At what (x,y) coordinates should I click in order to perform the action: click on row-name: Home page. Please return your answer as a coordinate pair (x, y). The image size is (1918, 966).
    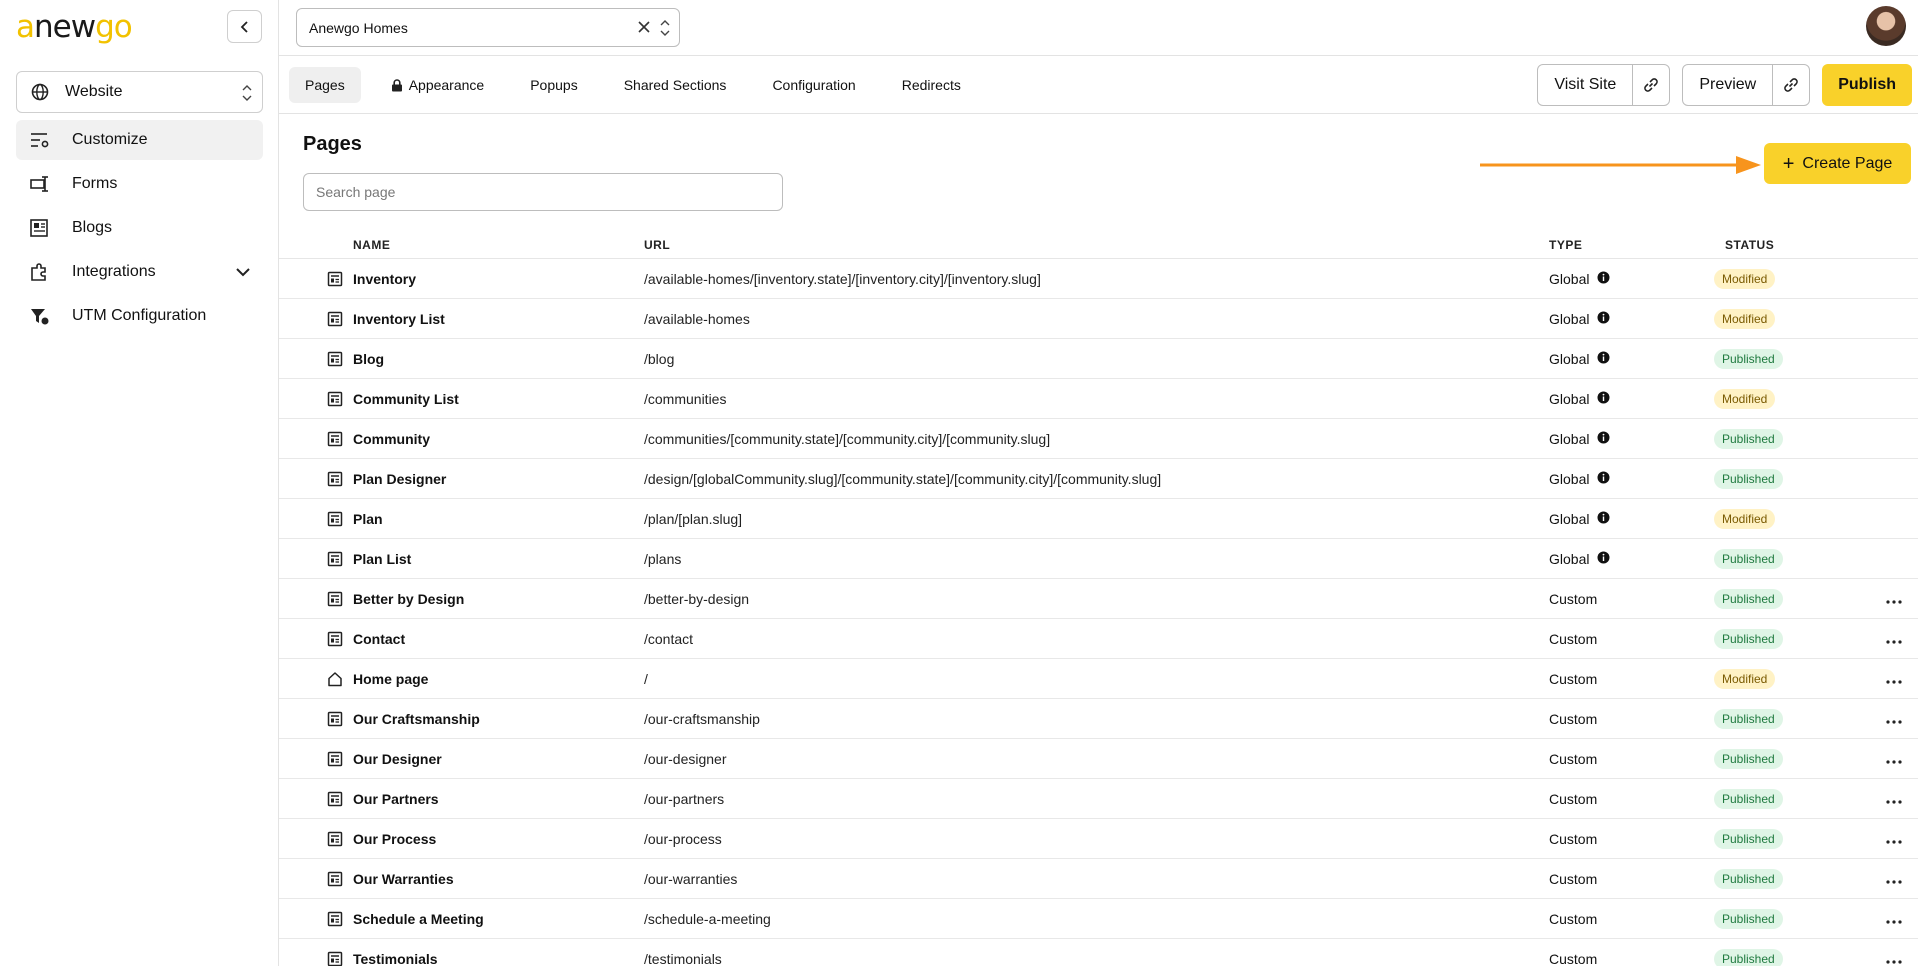
    Looking at the image, I should click on (498, 679).